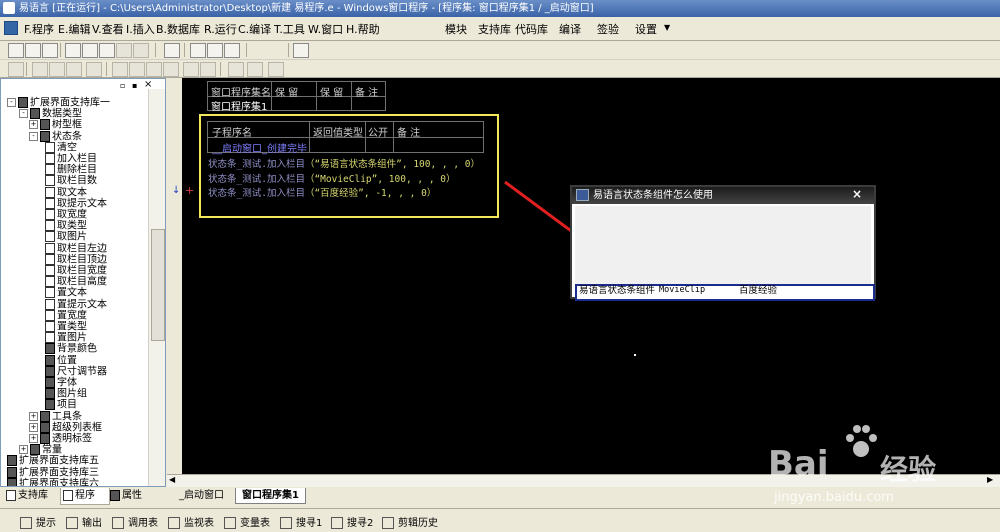 The width and height of the screenshot is (1000, 532). I want to click on find-icon, so click(172, 50).